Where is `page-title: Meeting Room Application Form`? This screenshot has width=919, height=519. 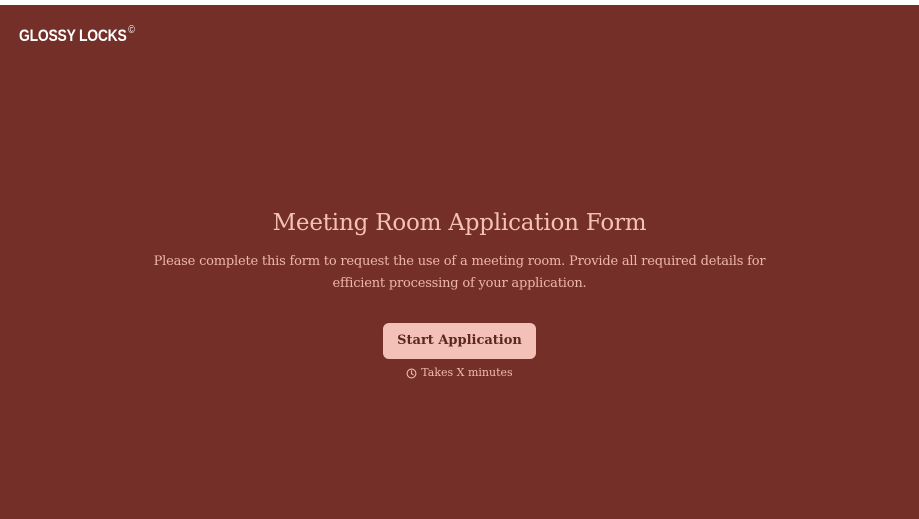
page-title: Meeting Room Application Form is located at coordinates (459, 223).